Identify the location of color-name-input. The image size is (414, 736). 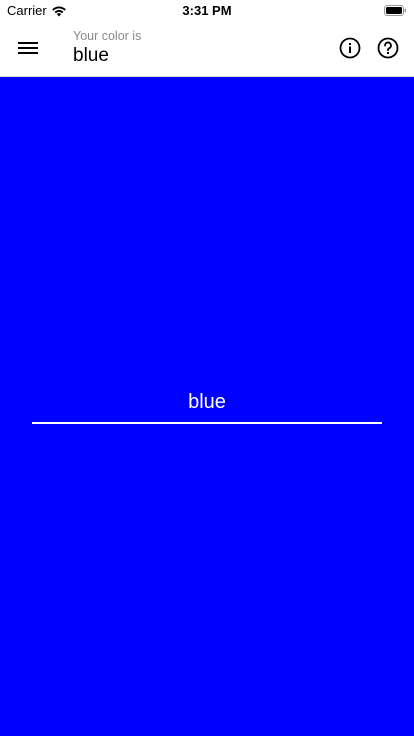
(207, 406).